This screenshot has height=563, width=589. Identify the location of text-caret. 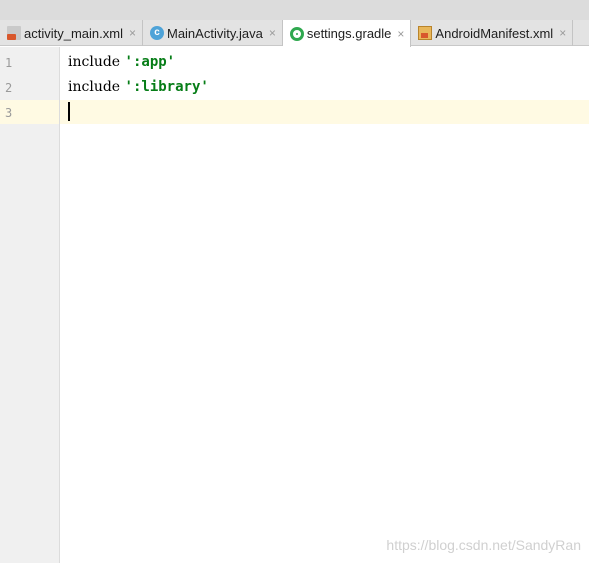
(69, 111).